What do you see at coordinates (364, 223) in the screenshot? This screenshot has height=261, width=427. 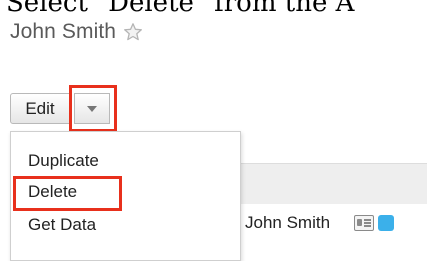 I see `vcard-icon` at bounding box center [364, 223].